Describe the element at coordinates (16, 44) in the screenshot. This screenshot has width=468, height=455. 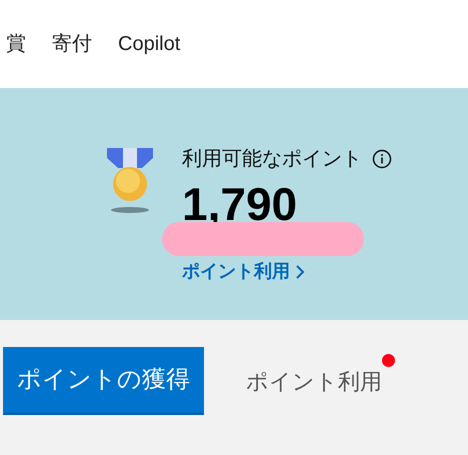
I see `nav-link: 賞` at that location.